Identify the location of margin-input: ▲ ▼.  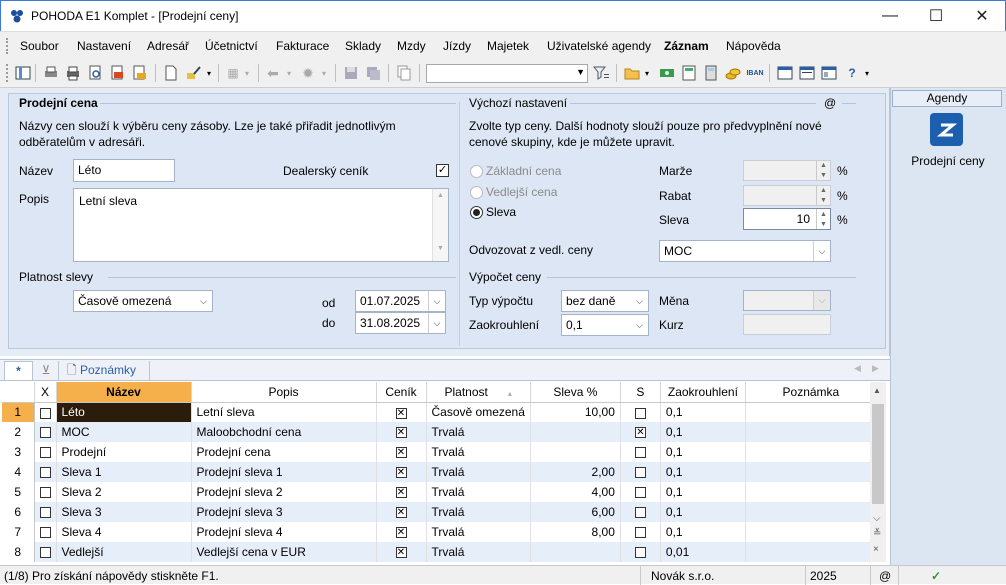
(787, 170).